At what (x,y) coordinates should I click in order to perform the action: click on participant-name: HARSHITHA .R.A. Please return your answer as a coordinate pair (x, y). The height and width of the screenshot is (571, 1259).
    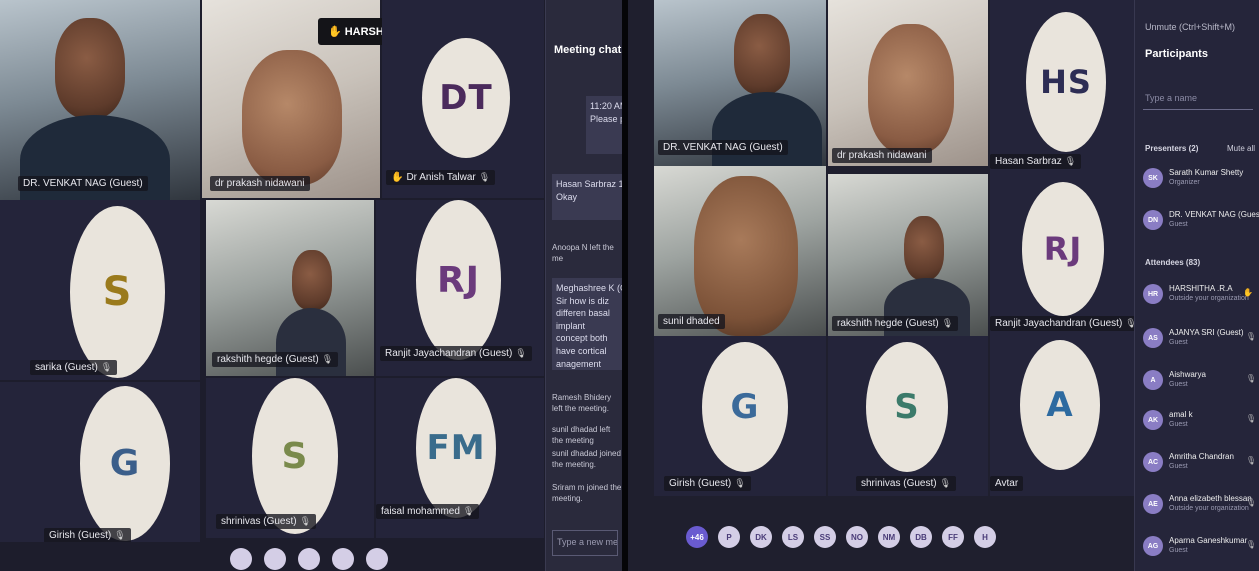
    Looking at the image, I should click on (1201, 288).